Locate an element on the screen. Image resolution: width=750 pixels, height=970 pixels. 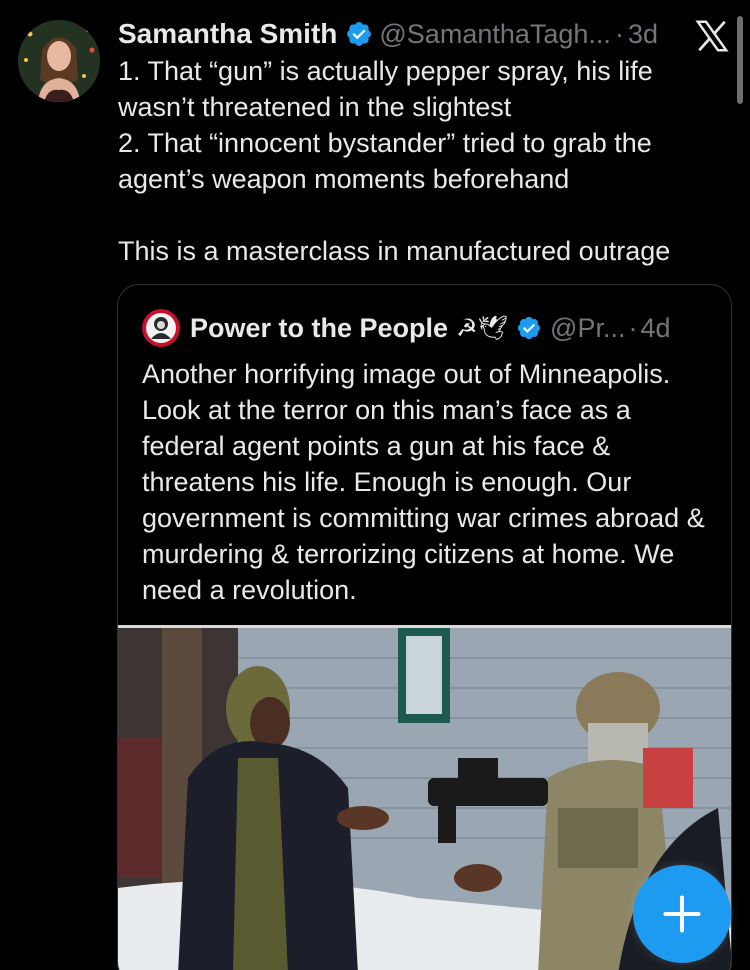
quoted-author-avatar is located at coordinates (161, 328).